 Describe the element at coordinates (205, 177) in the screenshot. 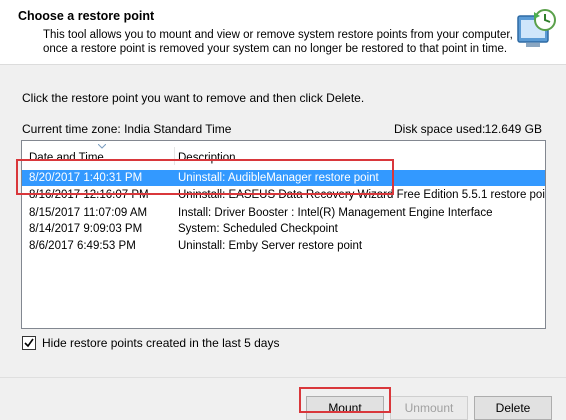

I see `highlight-box-selected-row` at that location.